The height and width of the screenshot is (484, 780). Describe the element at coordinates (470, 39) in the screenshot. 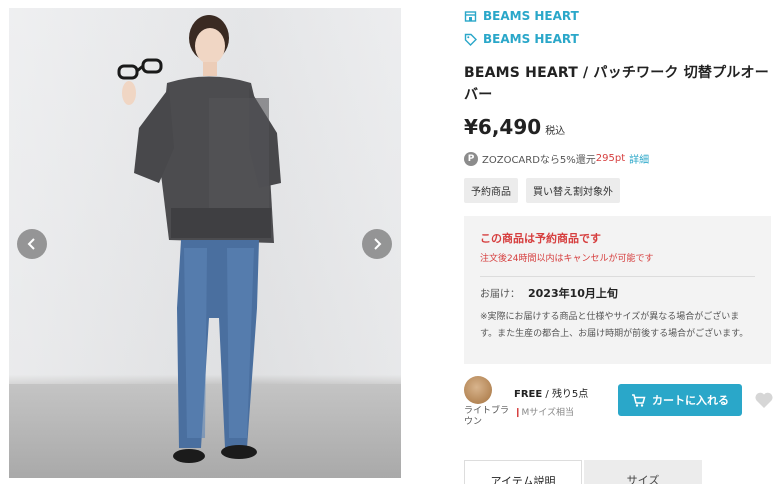

I see `tag-icon` at that location.